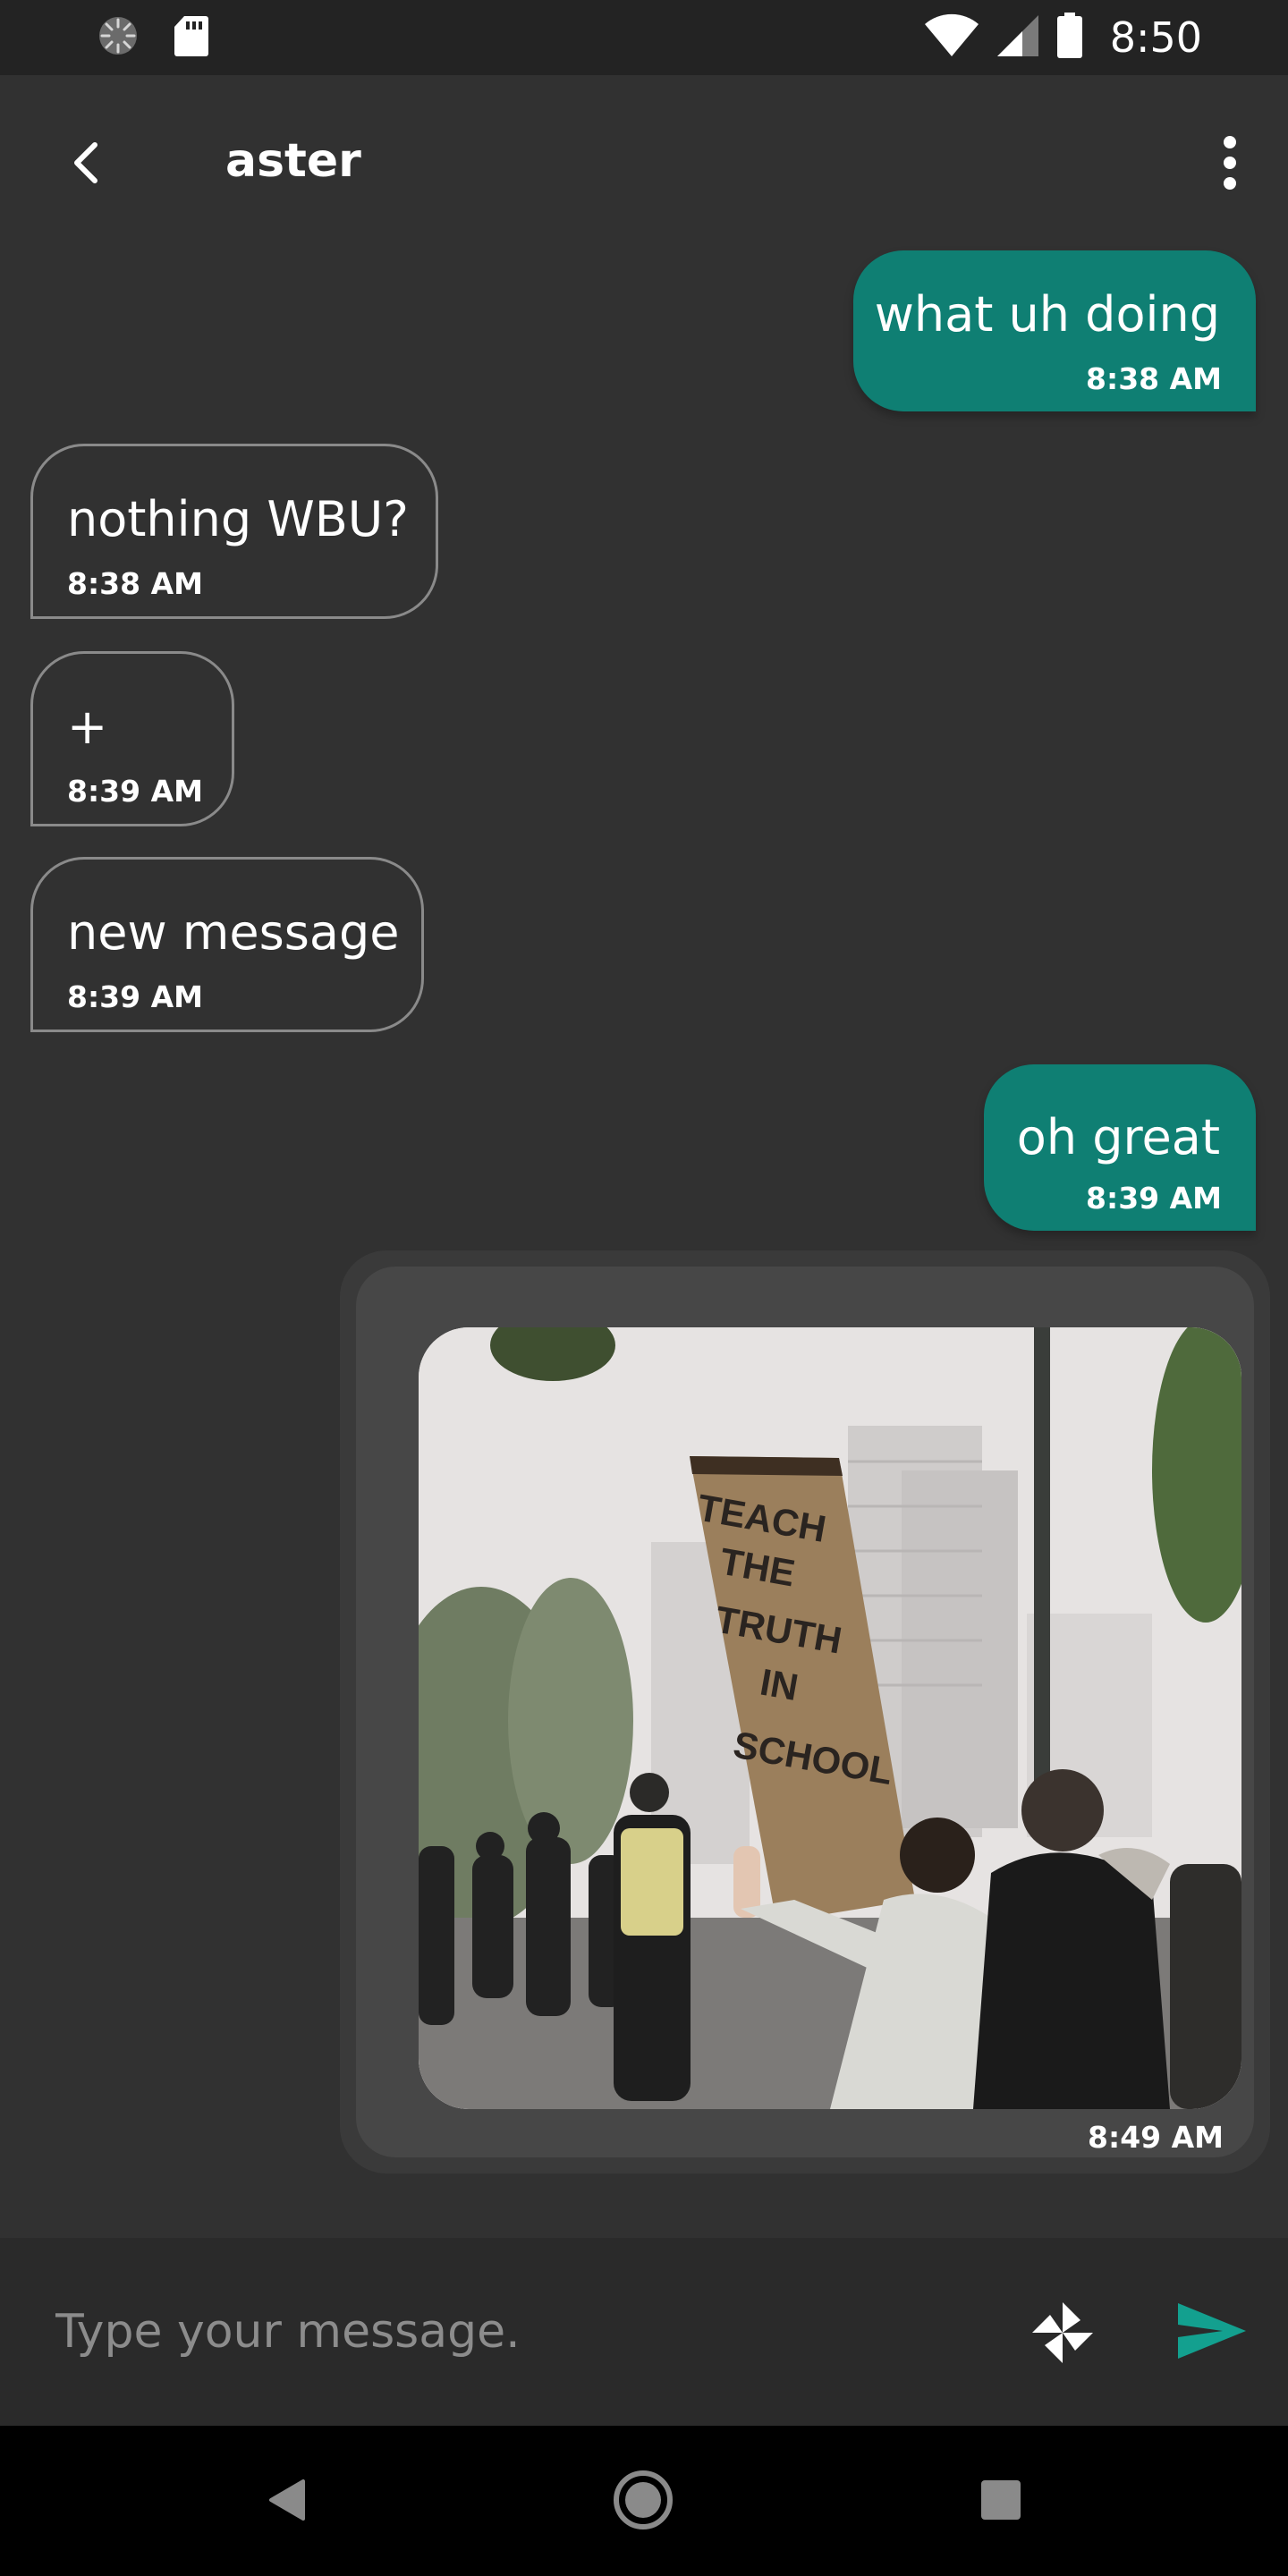  What do you see at coordinates (132, 738) in the screenshot?
I see `message-bubble-incoming: + 8:39 AM` at bounding box center [132, 738].